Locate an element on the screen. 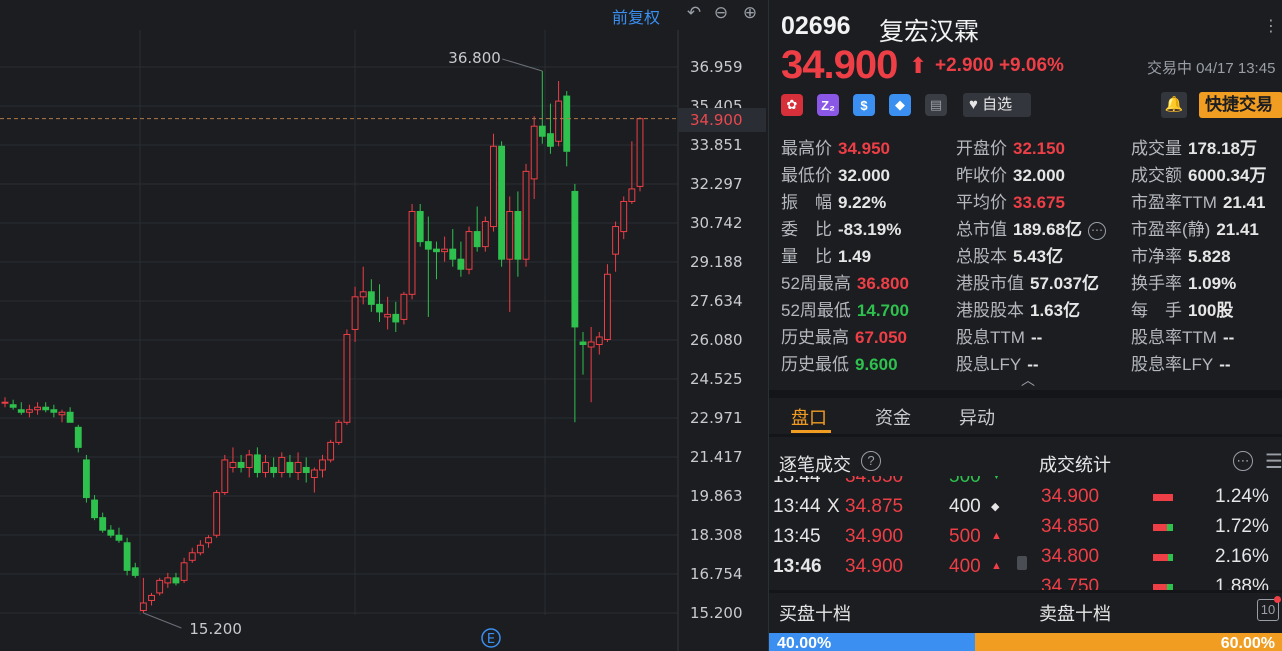 This screenshot has width=1282, height=651. more-info-icon: ⋯ is located at coordinates (1097, 230).